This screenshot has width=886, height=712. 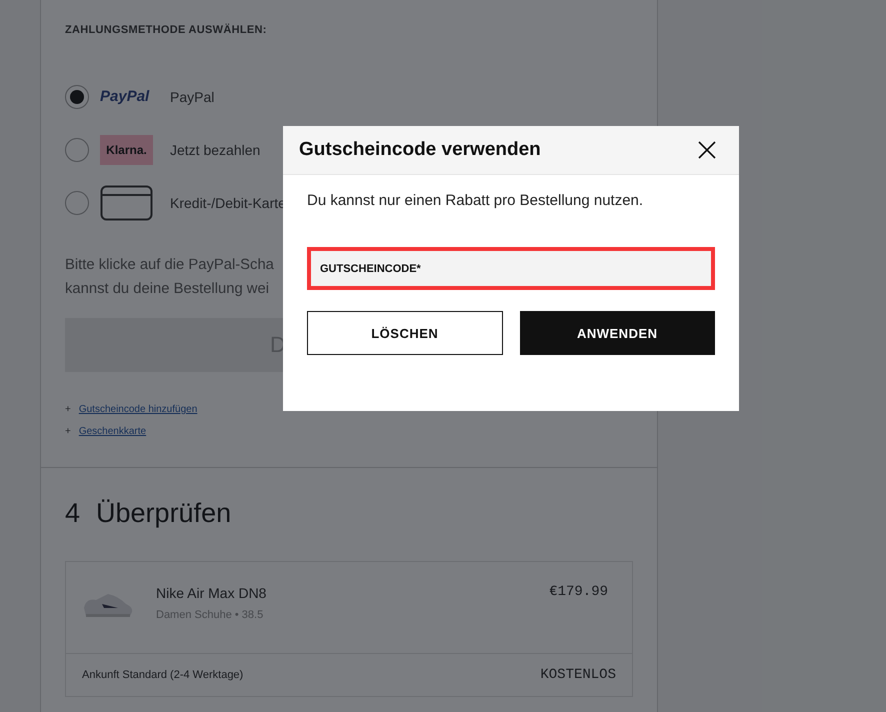 What do you see at coordinates (617, 333) in the screenshot?
I see `apply-button: ANWENDEN` at bounding box center [617, 333].